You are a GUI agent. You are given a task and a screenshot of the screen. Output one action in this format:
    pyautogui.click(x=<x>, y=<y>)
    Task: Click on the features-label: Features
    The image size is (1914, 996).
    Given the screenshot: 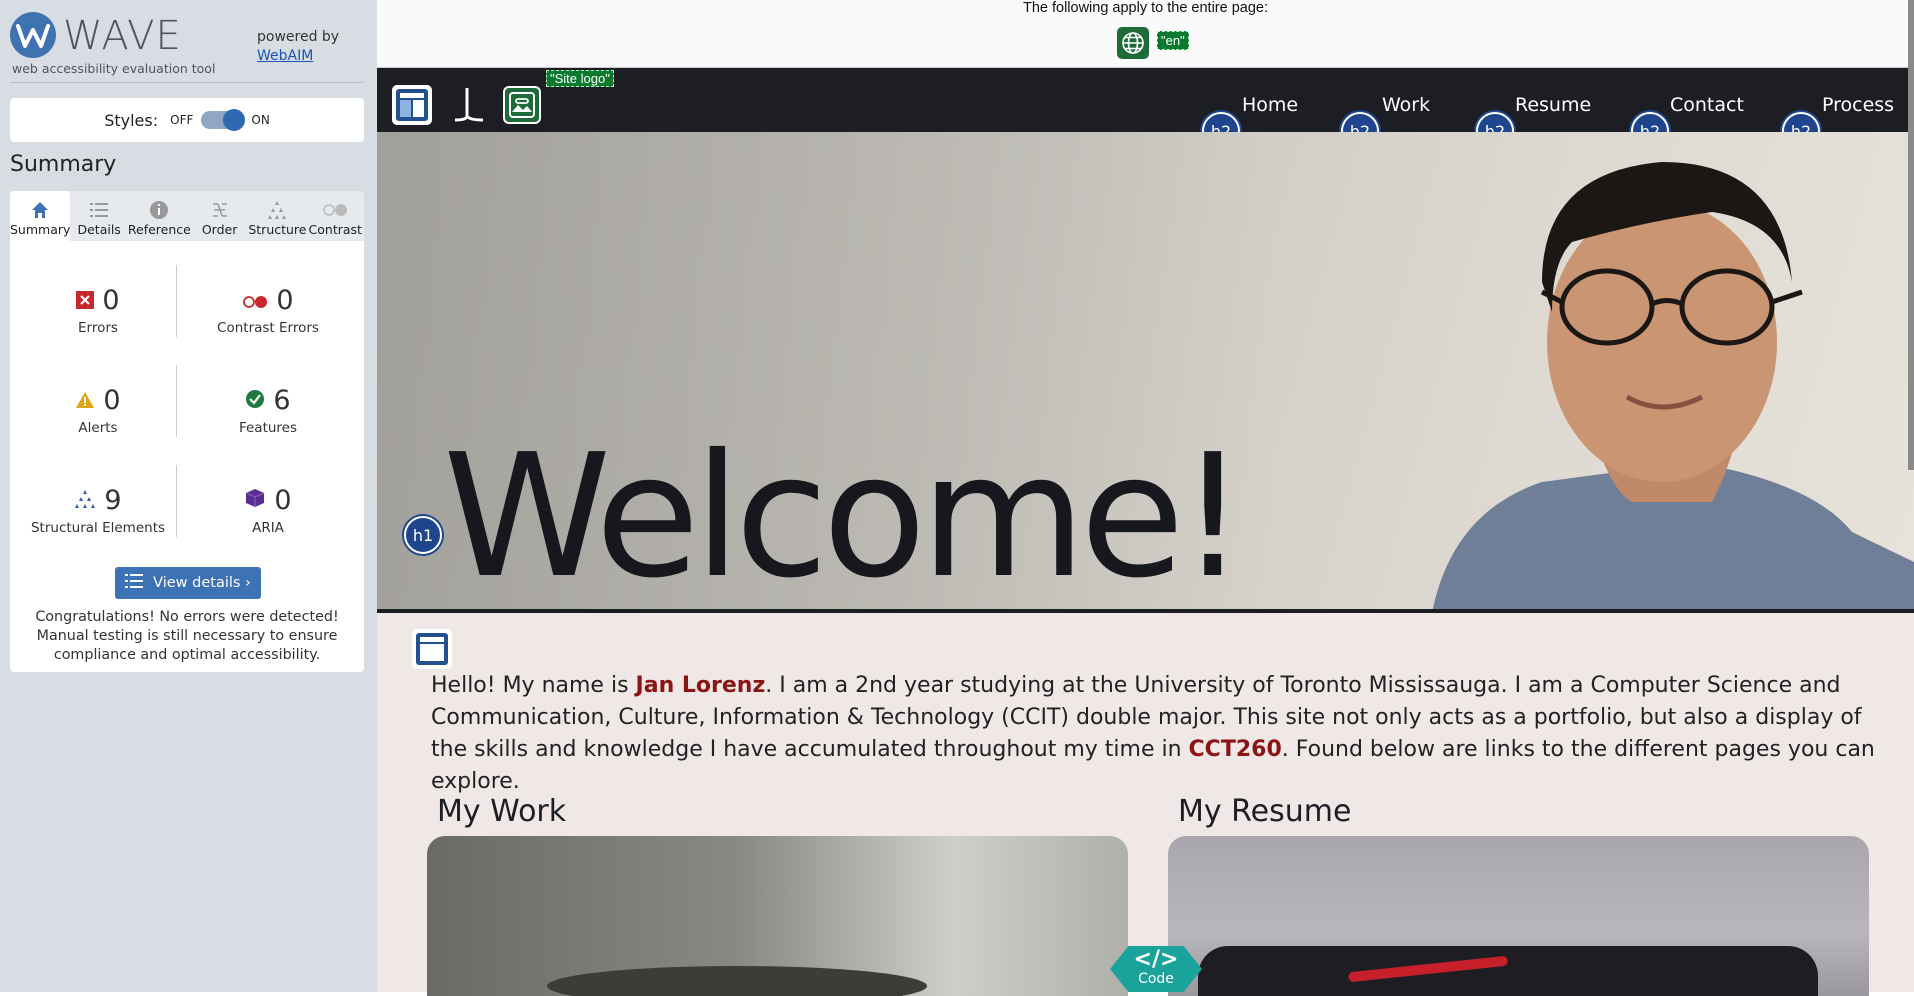 What is the action you would take?
    pyautogui.click(x=268, y=428)
    